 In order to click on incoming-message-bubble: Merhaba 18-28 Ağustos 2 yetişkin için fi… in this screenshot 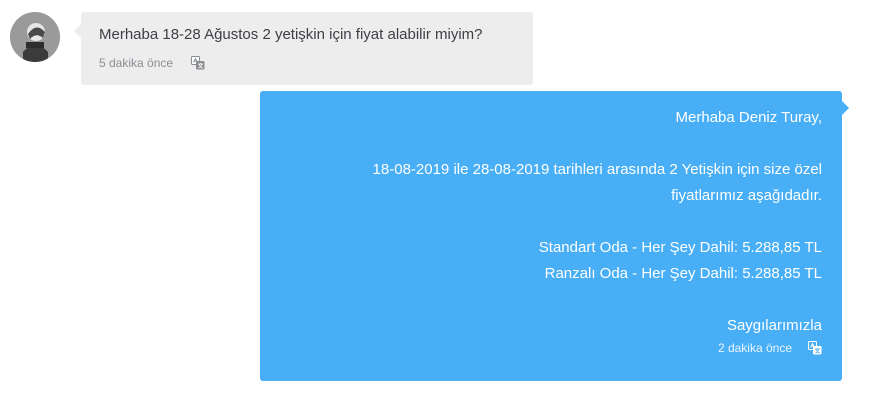, I will do `click(303, 48)`.